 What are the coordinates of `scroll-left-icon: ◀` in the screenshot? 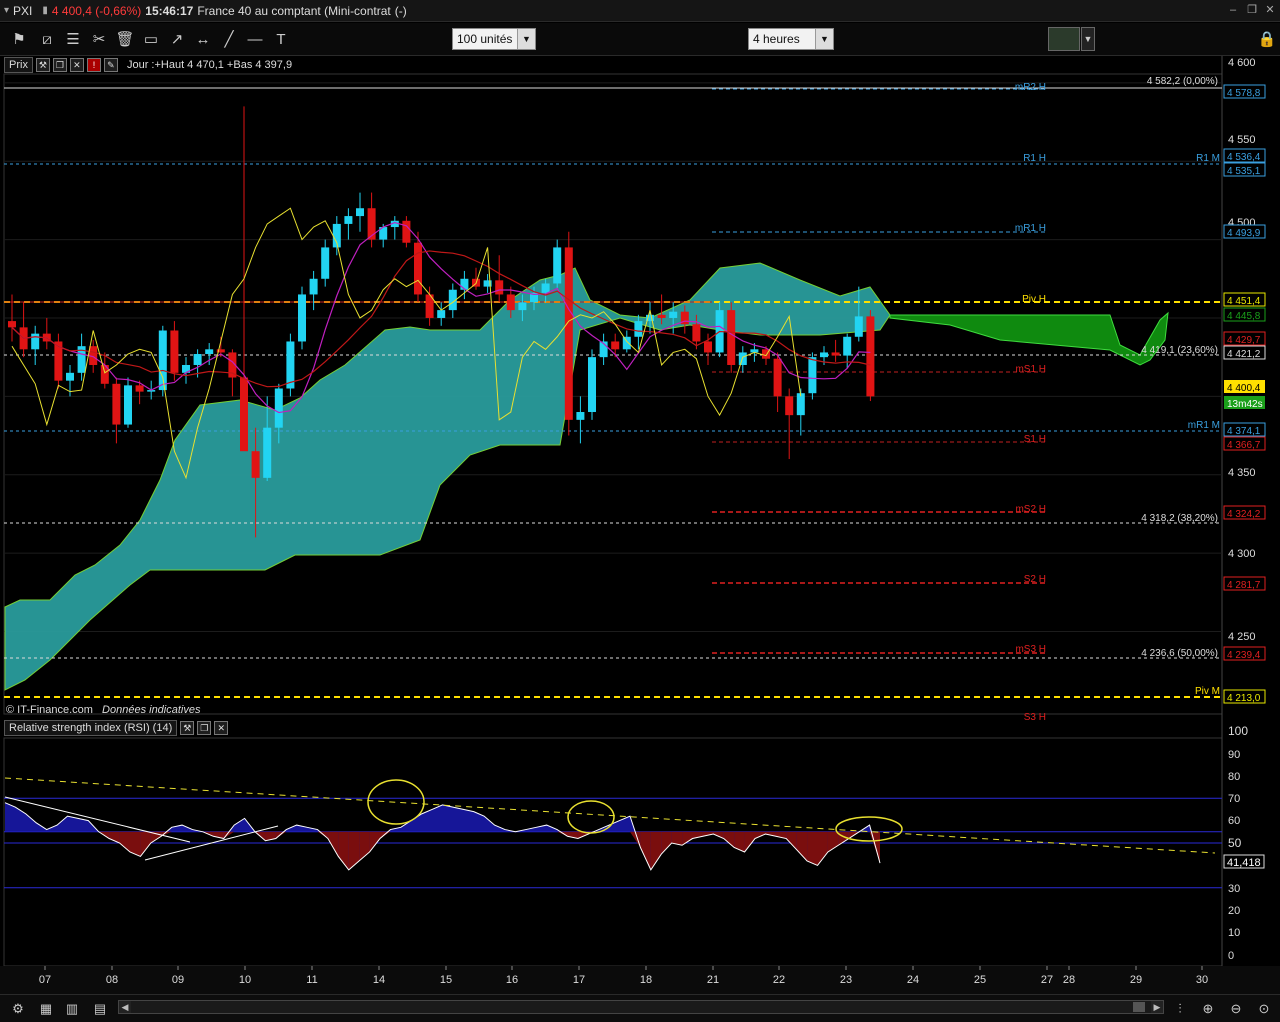 It's located at (125, 1007).